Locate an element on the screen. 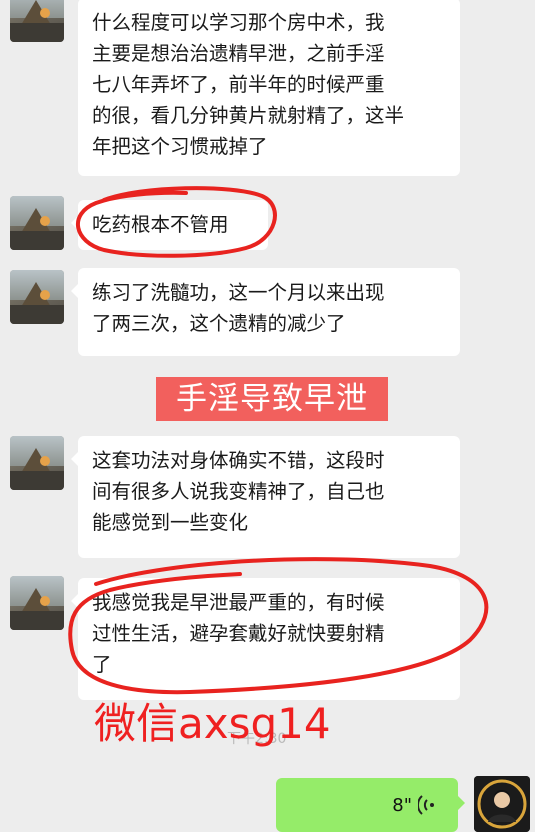 The height and width of the screenshot is (832, 535). watermark-text: 微信axsg14 is located at coordinates (212, 723).